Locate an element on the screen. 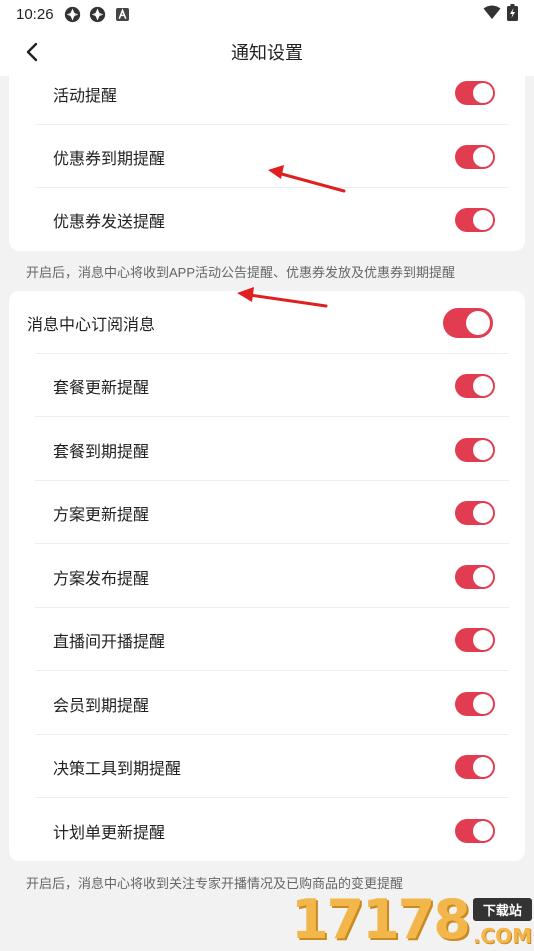 This screenshot has height=951, width=534. chevron-left-icon is located at coordinates (32, 52).